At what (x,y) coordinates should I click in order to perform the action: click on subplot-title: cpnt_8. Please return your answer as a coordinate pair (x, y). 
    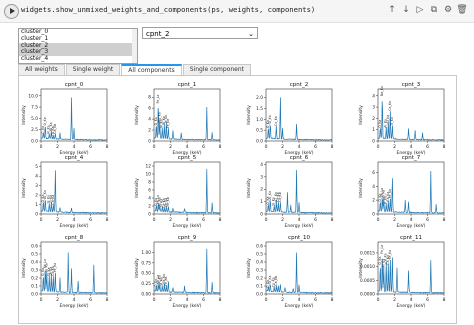
    Looking at the image, I should click on (74, 238).